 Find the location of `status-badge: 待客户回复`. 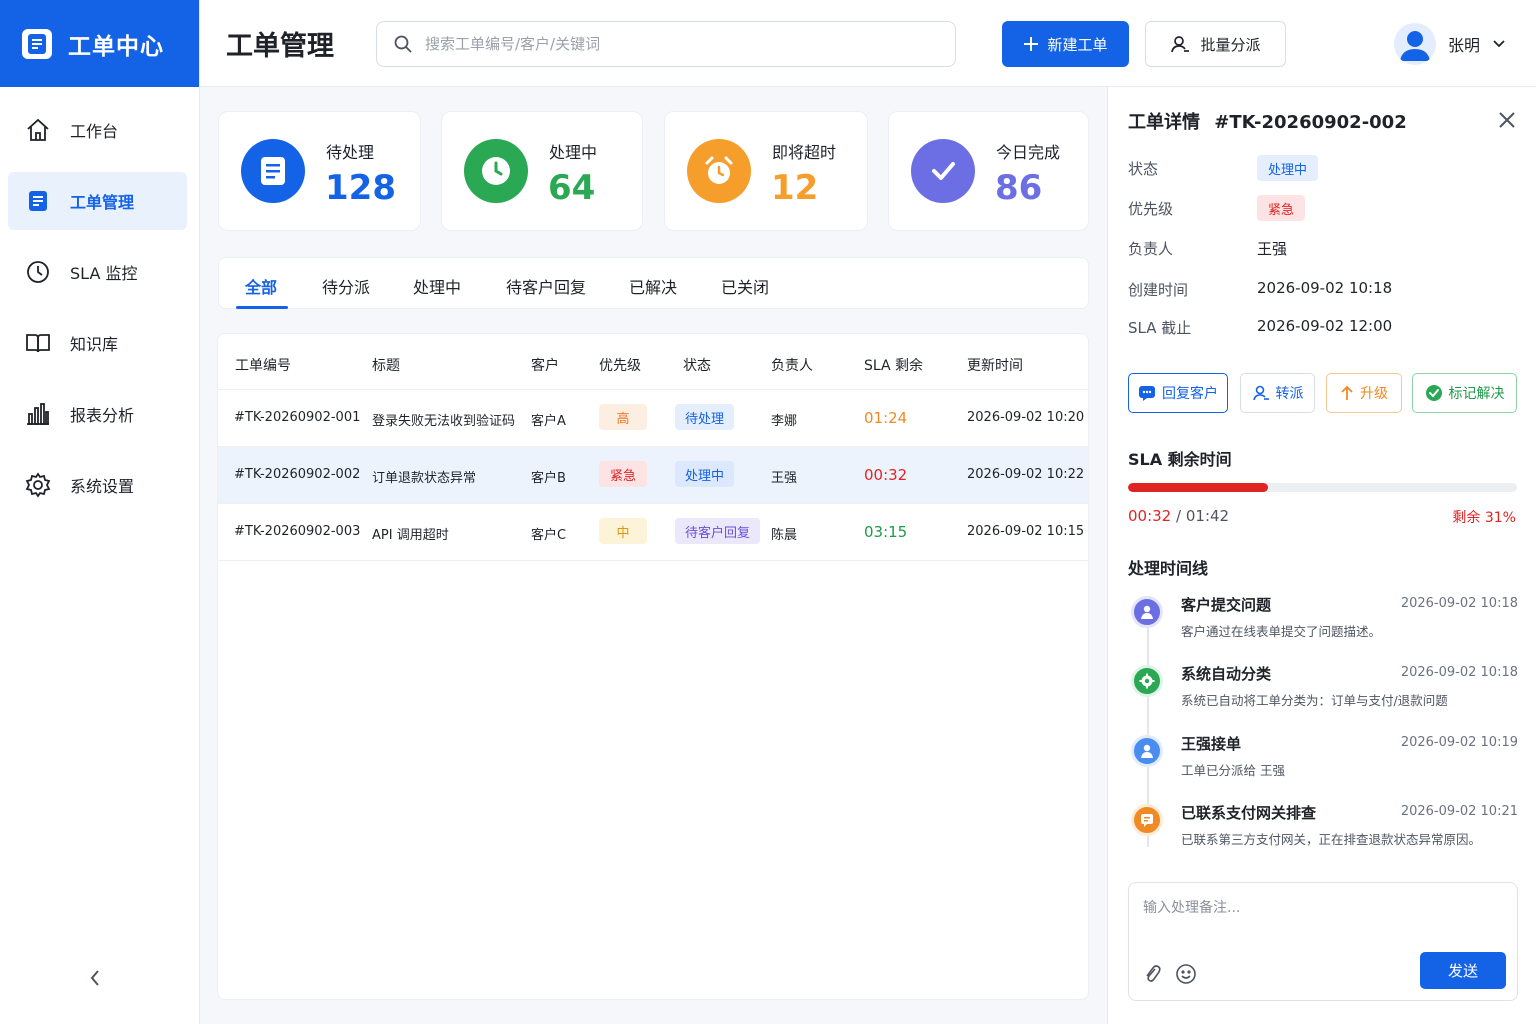

status-badge: 待客户回复 is located at coordinates (718, 531).